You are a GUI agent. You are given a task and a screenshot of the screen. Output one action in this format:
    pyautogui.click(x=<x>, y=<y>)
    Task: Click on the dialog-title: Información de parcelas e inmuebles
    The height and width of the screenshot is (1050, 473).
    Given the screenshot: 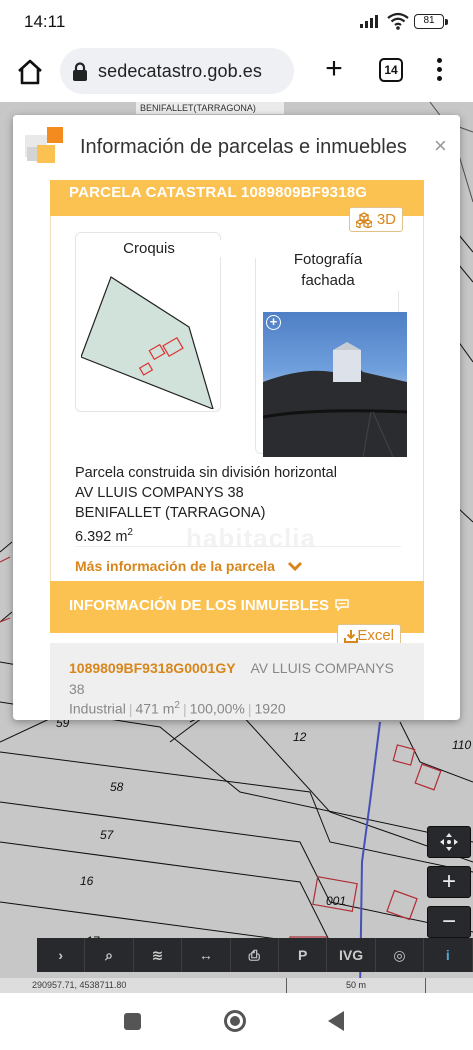 What is the action you would take?
    pyautogui.click(x=243, y=147)
    